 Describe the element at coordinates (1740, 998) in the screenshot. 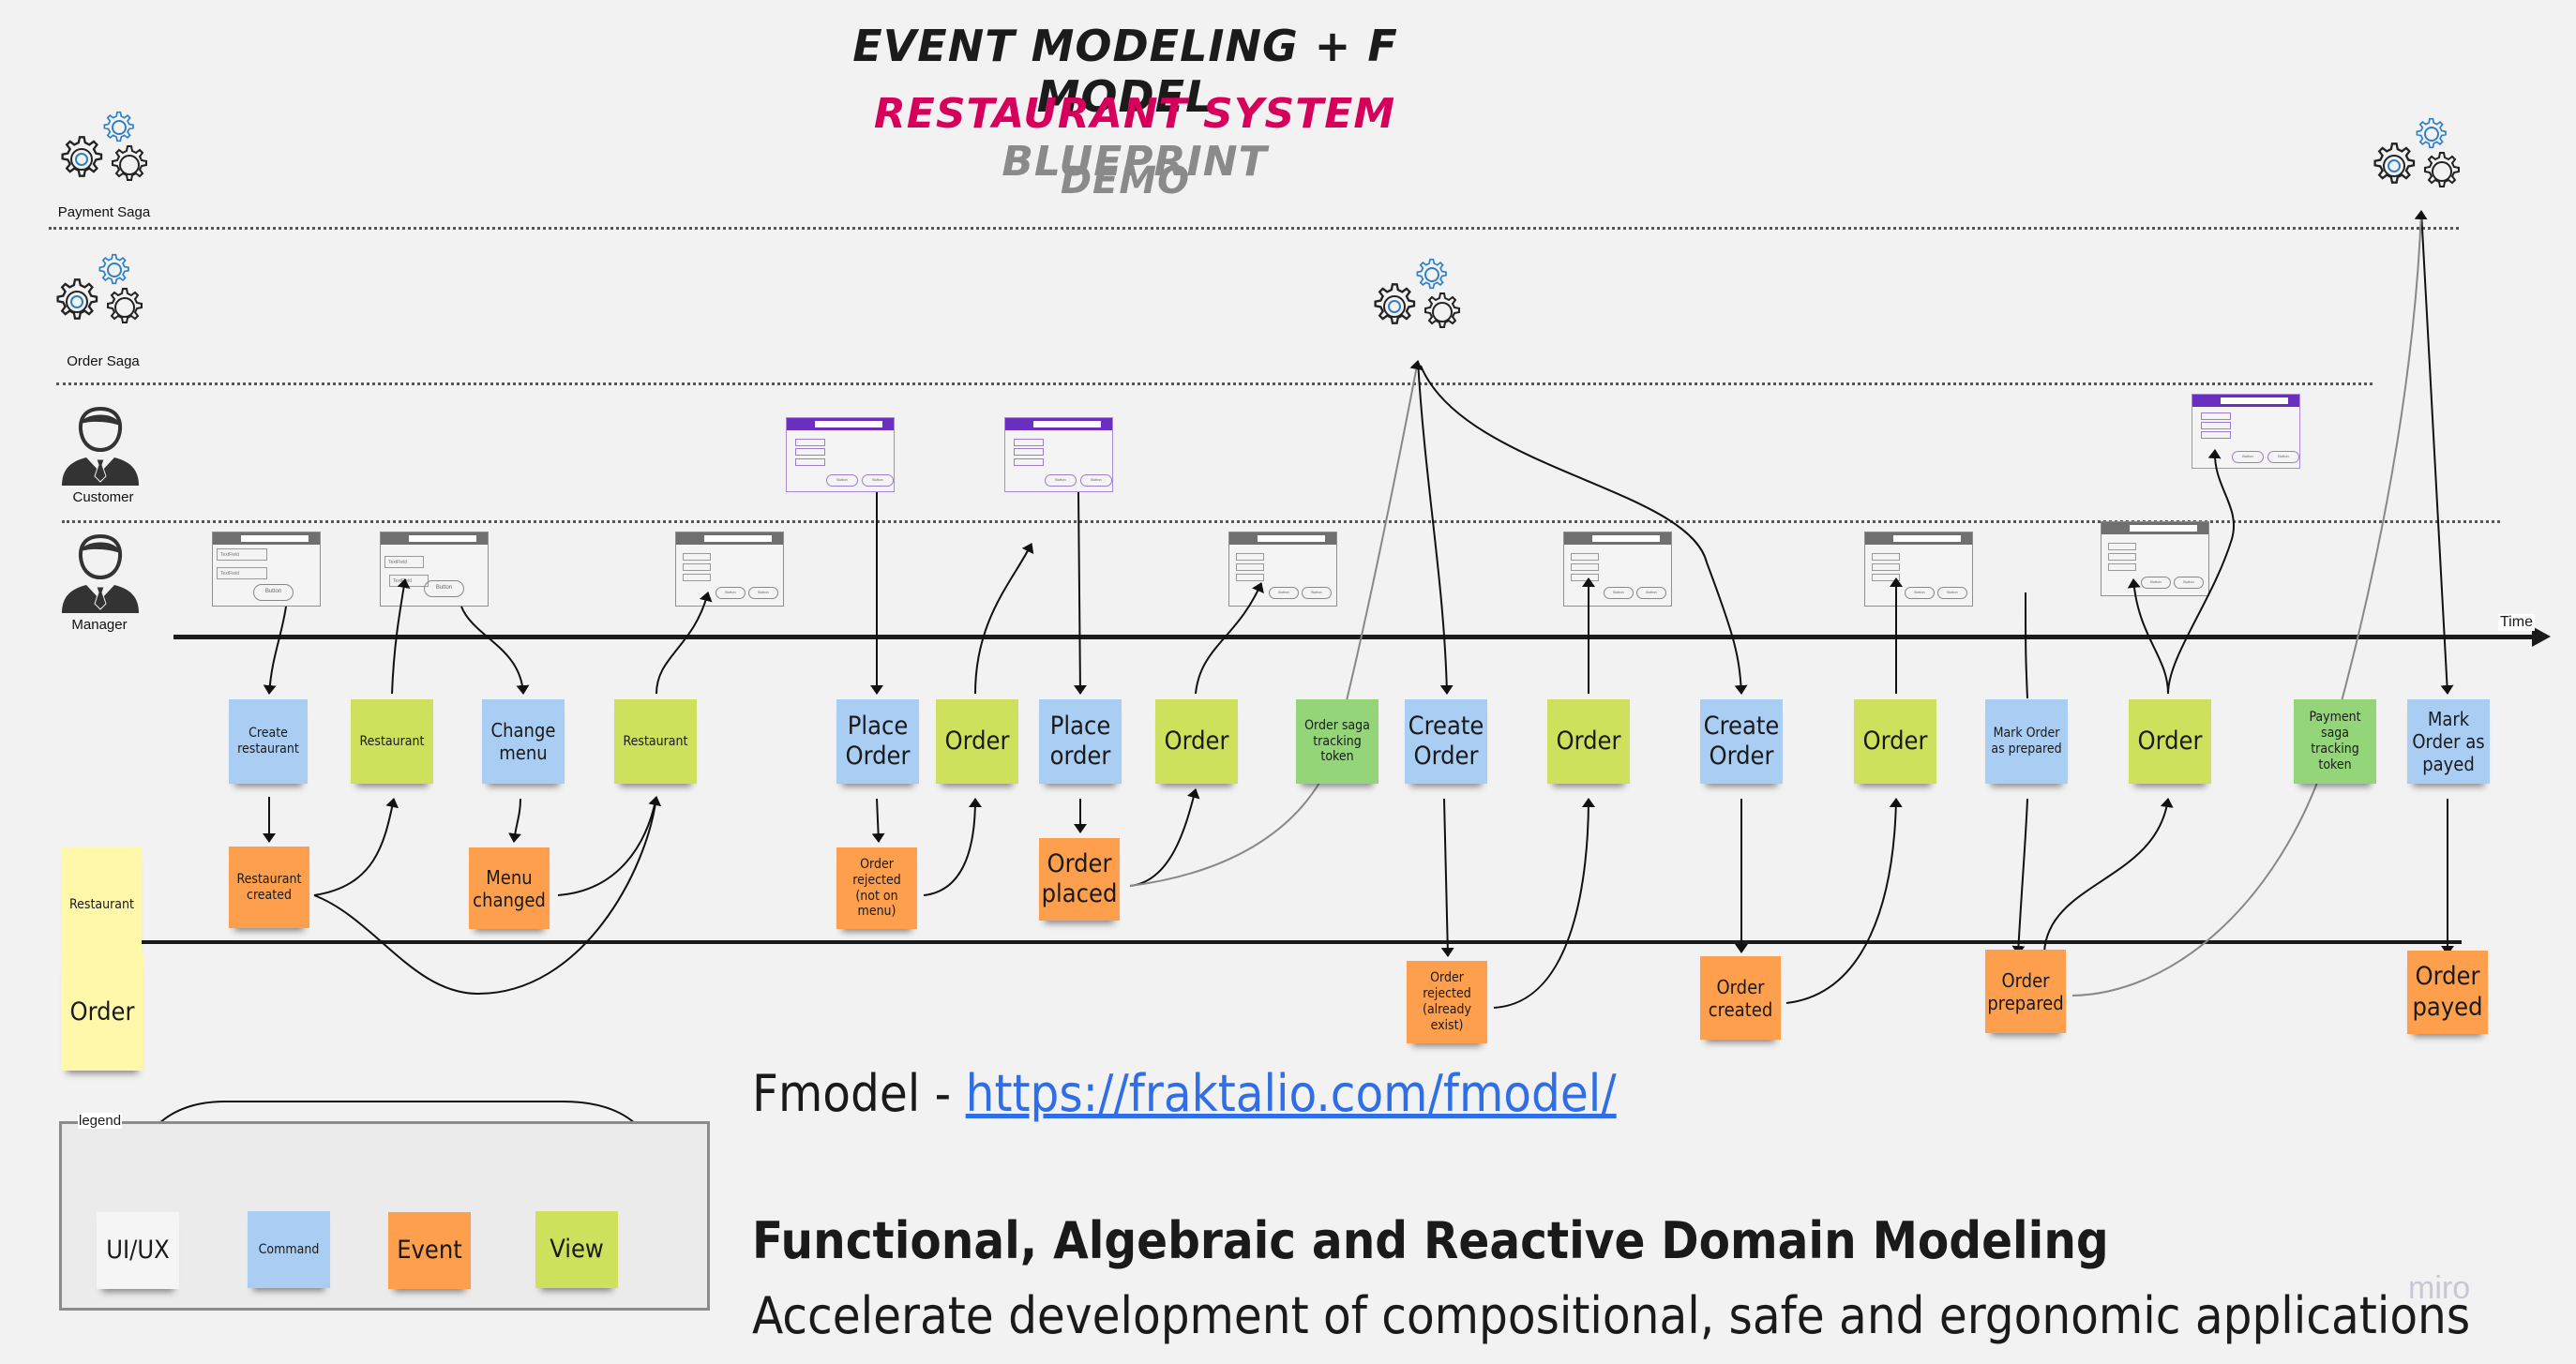

I see `event-order-created: Order created` at that location.